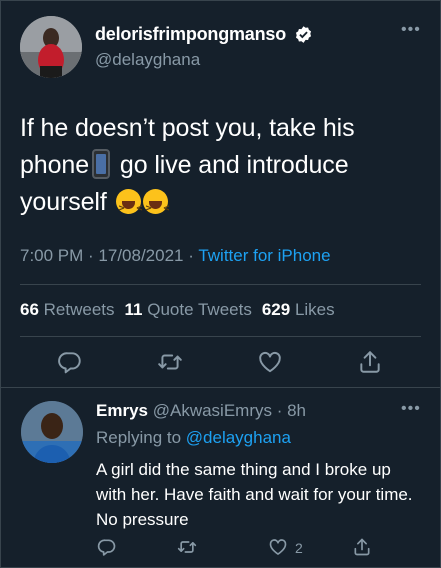  I want to click on likes-count: 629, so click(276, 309).